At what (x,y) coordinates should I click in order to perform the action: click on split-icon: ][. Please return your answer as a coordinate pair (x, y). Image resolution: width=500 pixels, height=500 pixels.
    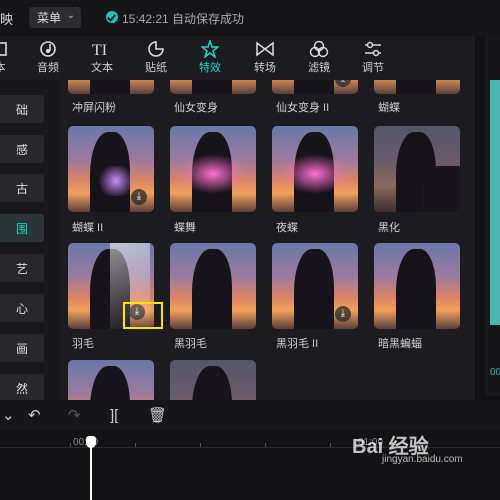
    Looking at the image, I should click on (114, 415).